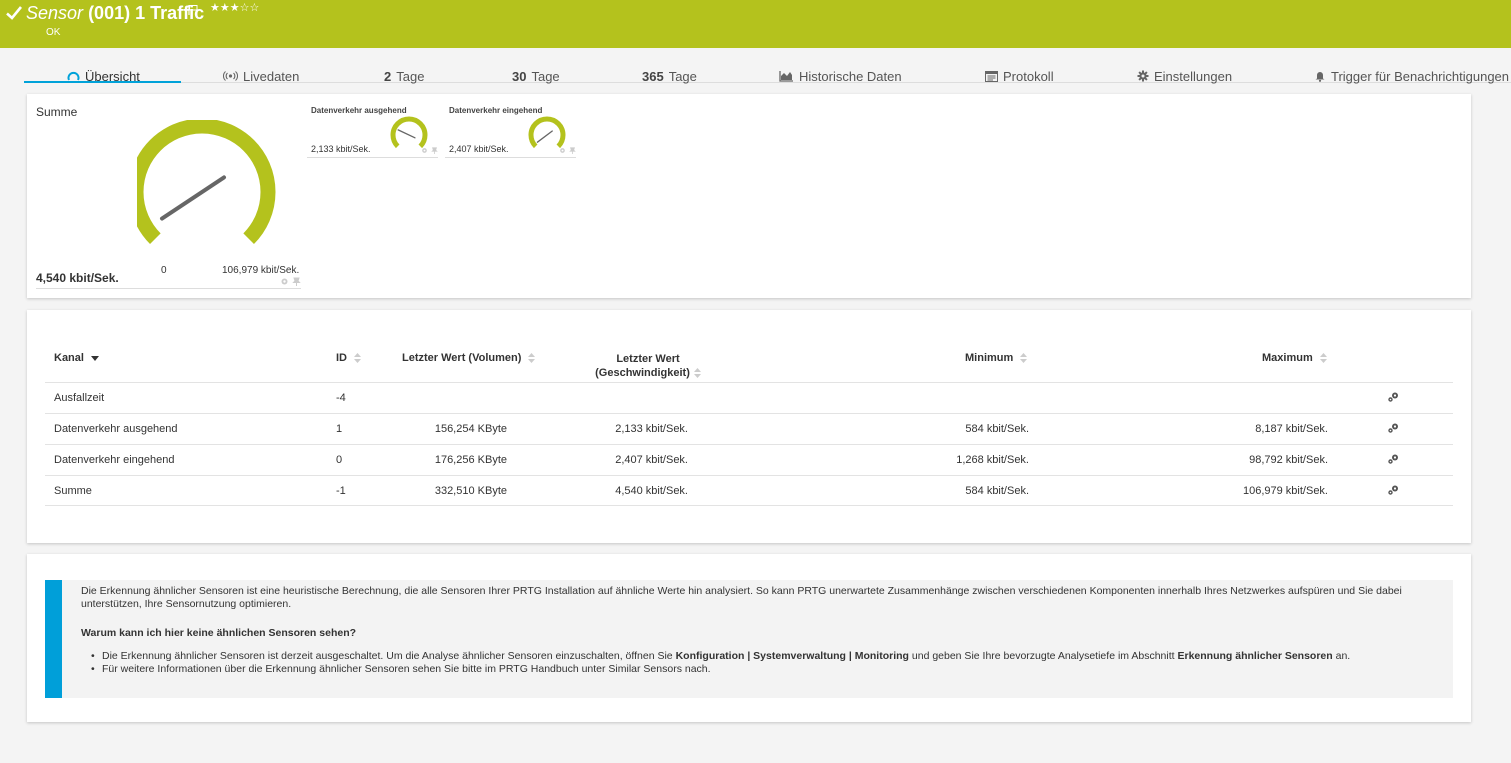  What do you see at coordinates (73, 76) in the screenshot?
I see `gauge-icon` at bounding box center [73, 76].